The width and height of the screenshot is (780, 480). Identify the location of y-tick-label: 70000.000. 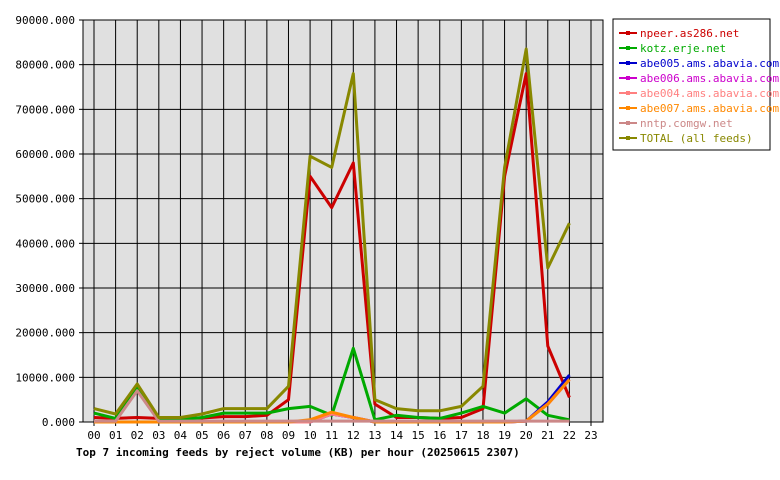
(45, 109).